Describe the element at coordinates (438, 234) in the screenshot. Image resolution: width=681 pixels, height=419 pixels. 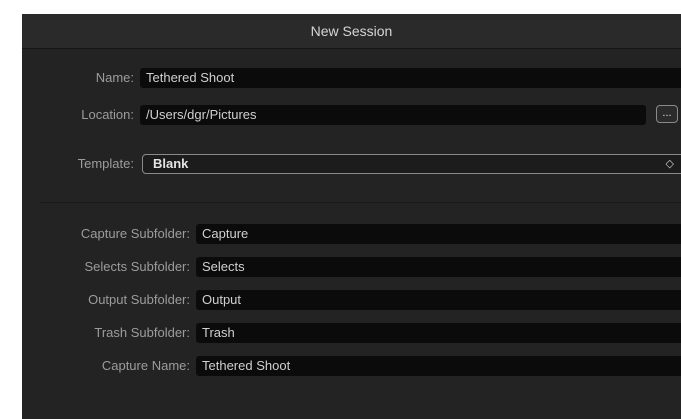
I see `capture-subfolder-field: Capture` at that location.